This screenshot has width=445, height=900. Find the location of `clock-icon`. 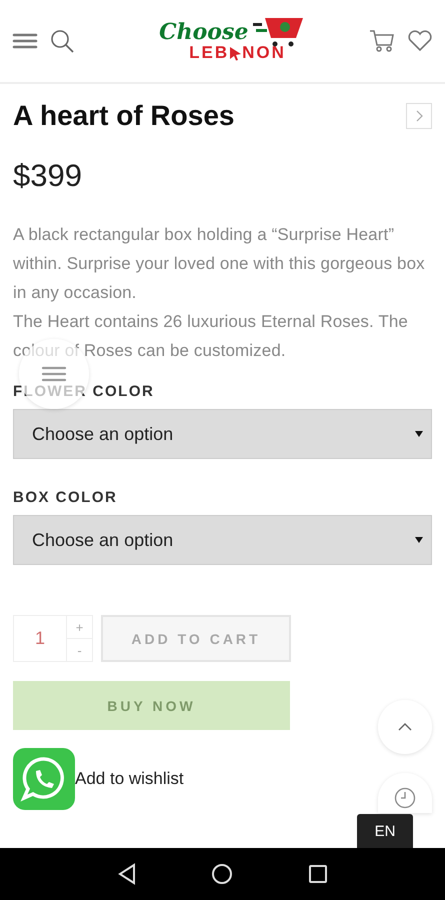

clock-icon is located at coordinates (405, 798).